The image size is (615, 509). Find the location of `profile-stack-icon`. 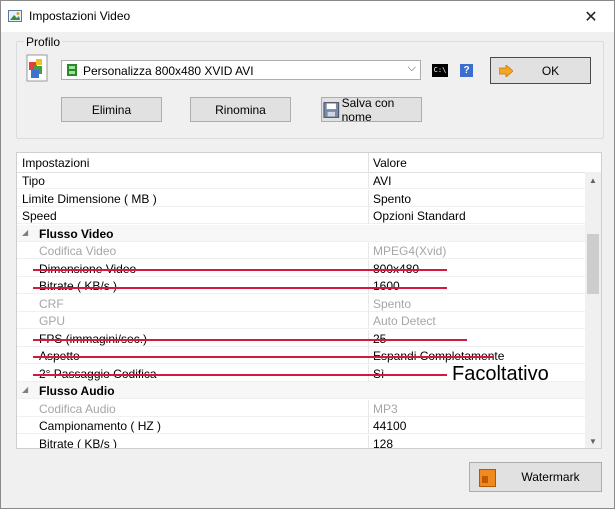

profile-stack-icon is located at coordinates (37, 68).